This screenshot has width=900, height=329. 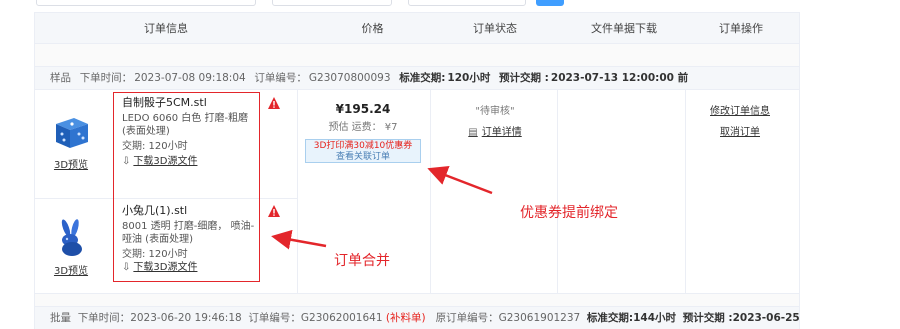 What do you see at coordinates (164, 102) in the screenshot?
I see `item-filename: 自制骰子5CM.stl` at bounding box center [164, 102].